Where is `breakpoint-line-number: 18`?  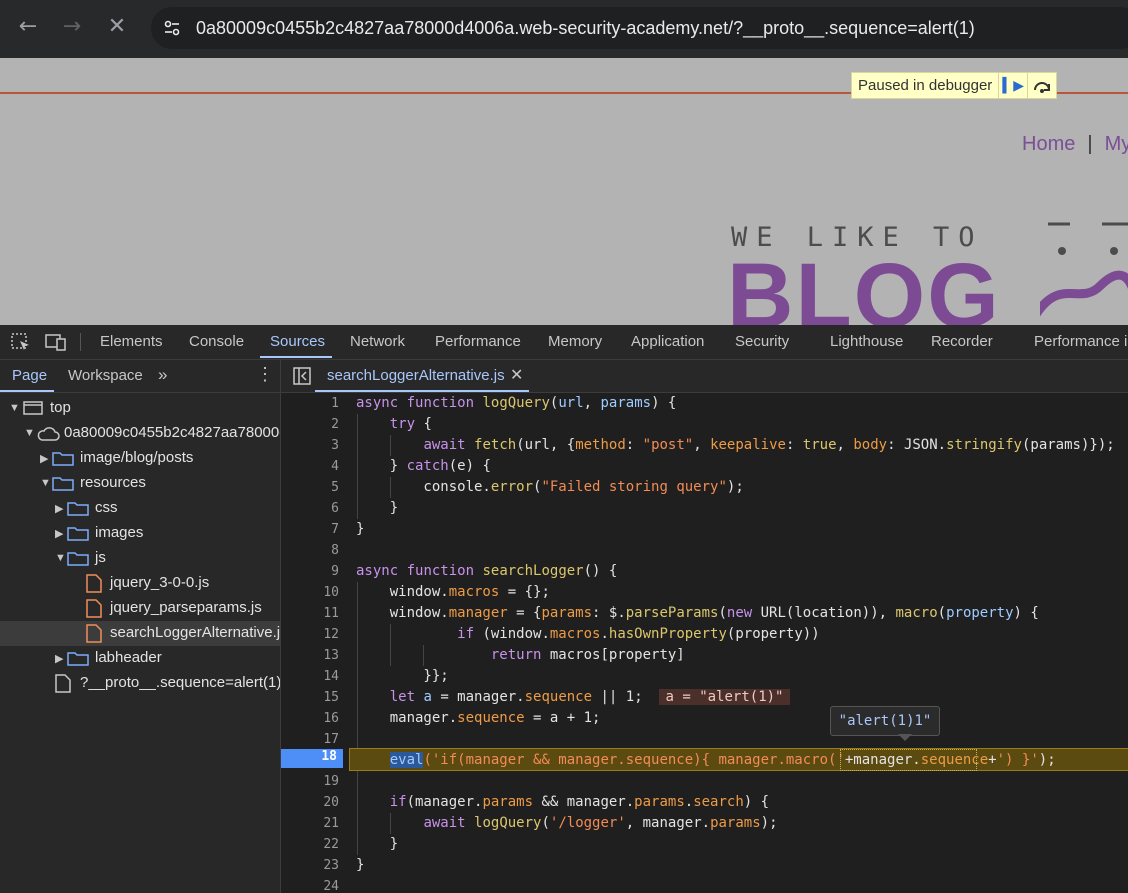
breakpoint-line-number: 18 is located at coordinates (329, 756).